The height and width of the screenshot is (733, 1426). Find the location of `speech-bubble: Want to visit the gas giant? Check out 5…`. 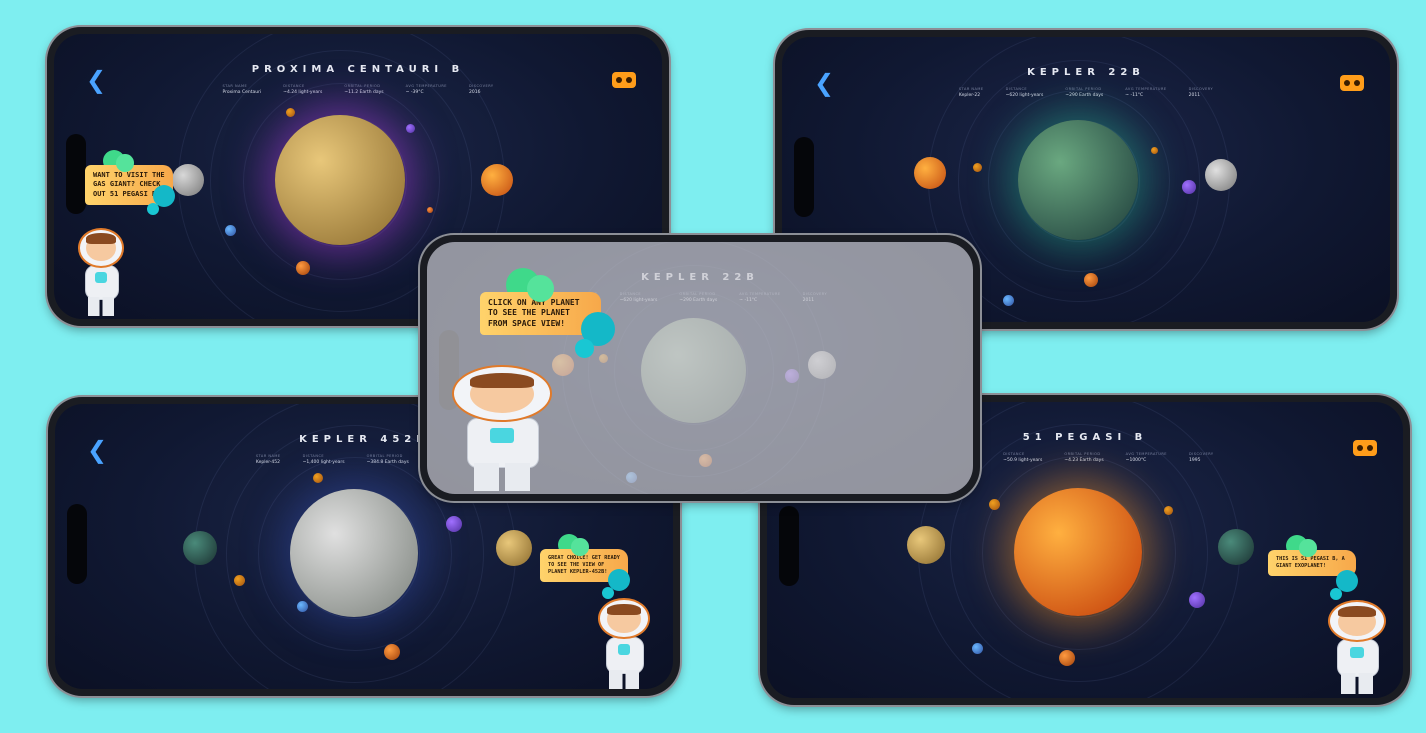

speech-bubble: Want to visit the gas giant? Check out 5… is located at coordinates (136, 195).